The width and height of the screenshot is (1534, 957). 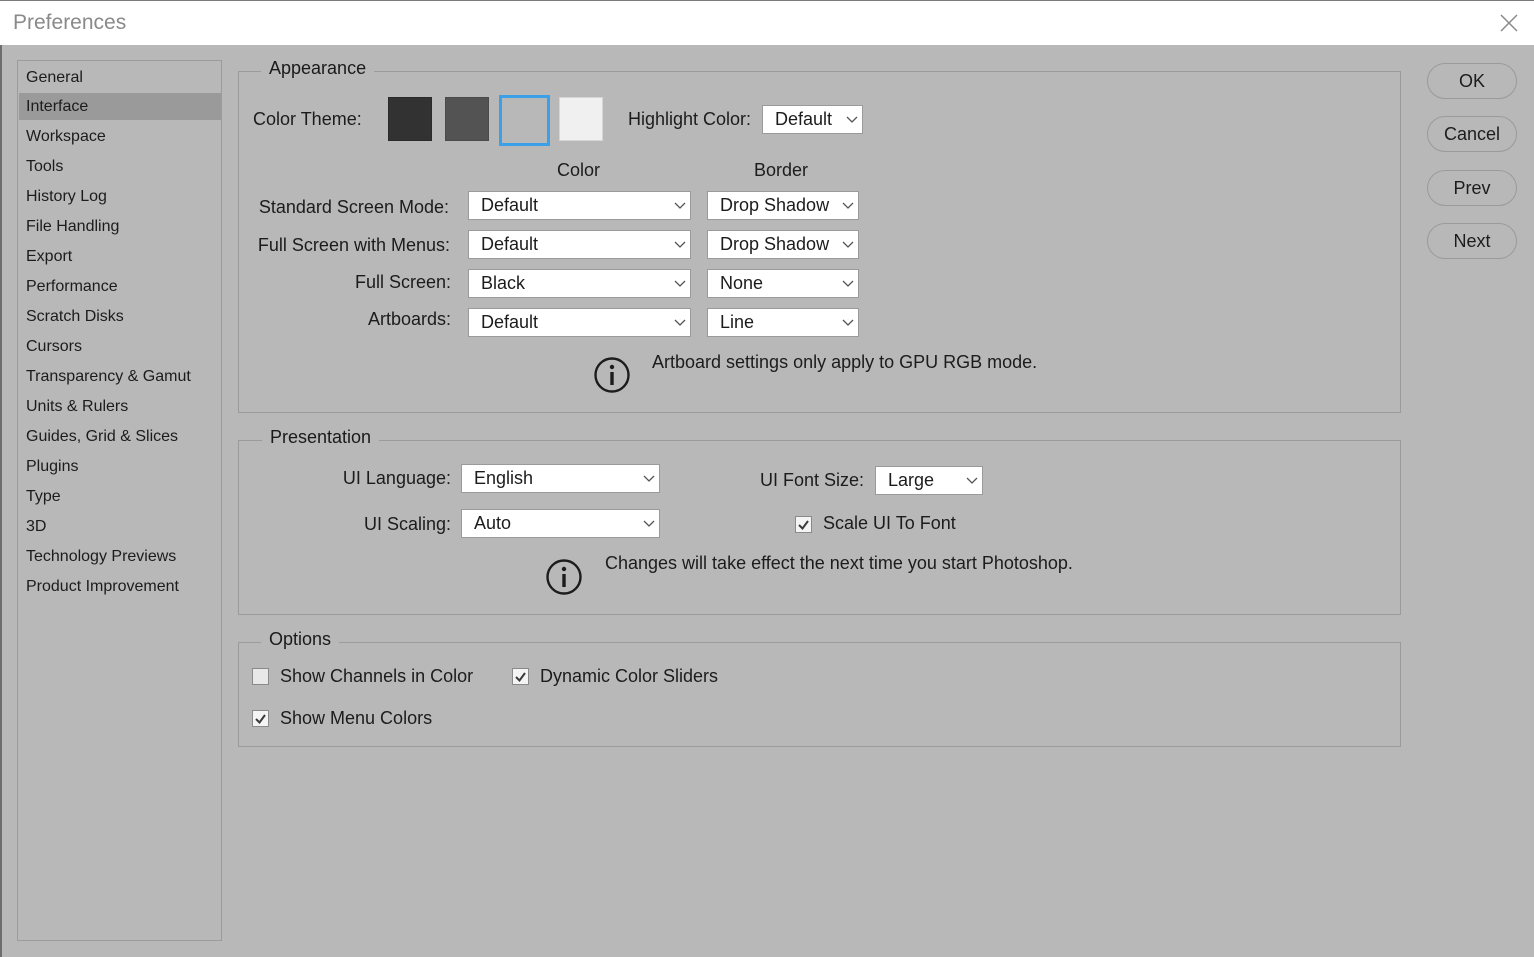 I want to click on full-screen-label: Full Screen:, so click(x=402, y=282).